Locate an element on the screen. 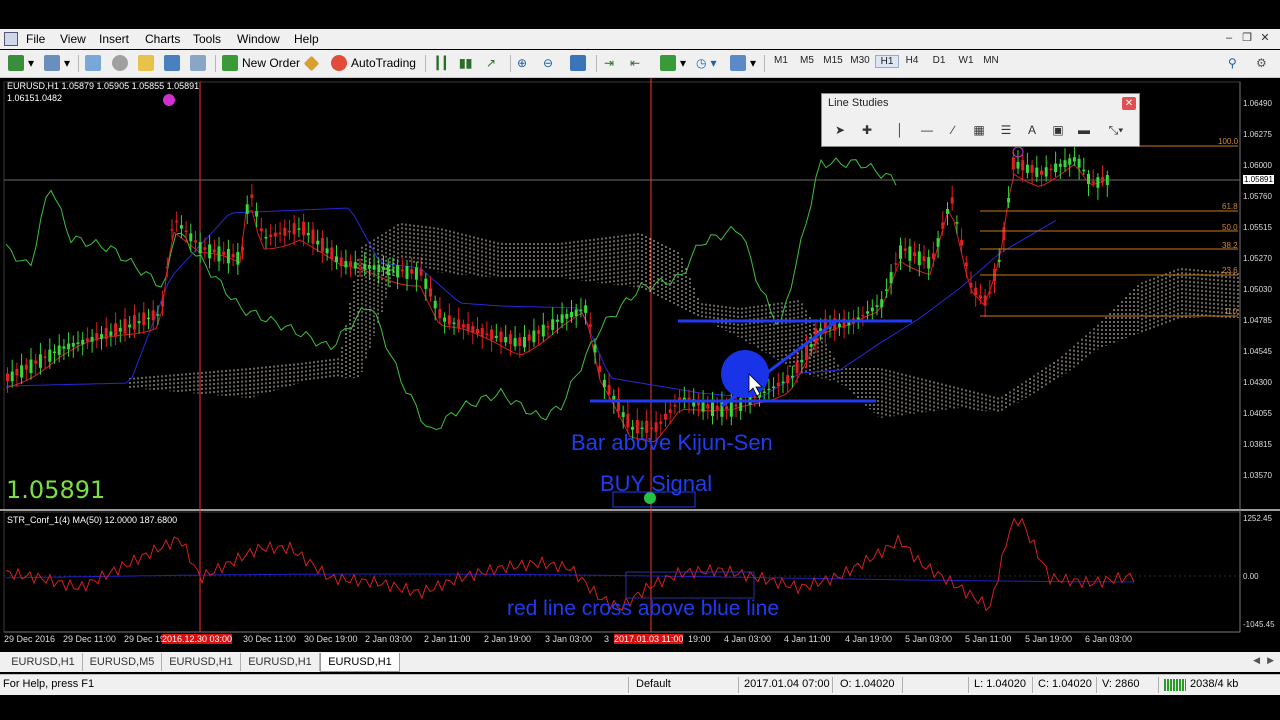 Image resolution: width=1280 pixels, height=720 pixels. new-chart-button: ▾ is located at coordinates (21, 63).